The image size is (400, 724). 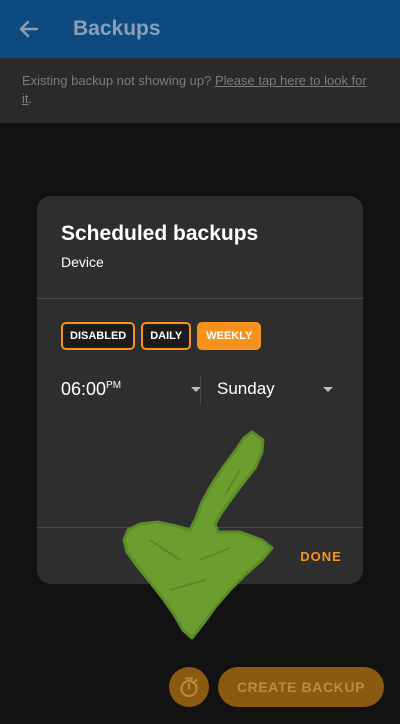 I want to click on timer-icon, so click(x=189, y=687).